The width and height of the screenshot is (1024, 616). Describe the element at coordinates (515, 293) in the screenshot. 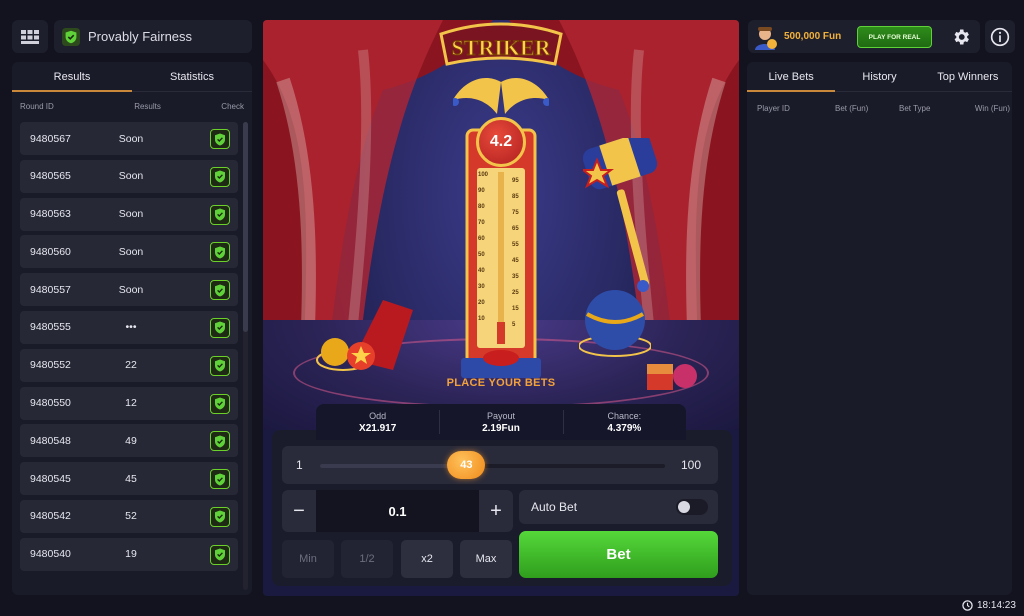

I see `scale-tick-label: 25` at that location.